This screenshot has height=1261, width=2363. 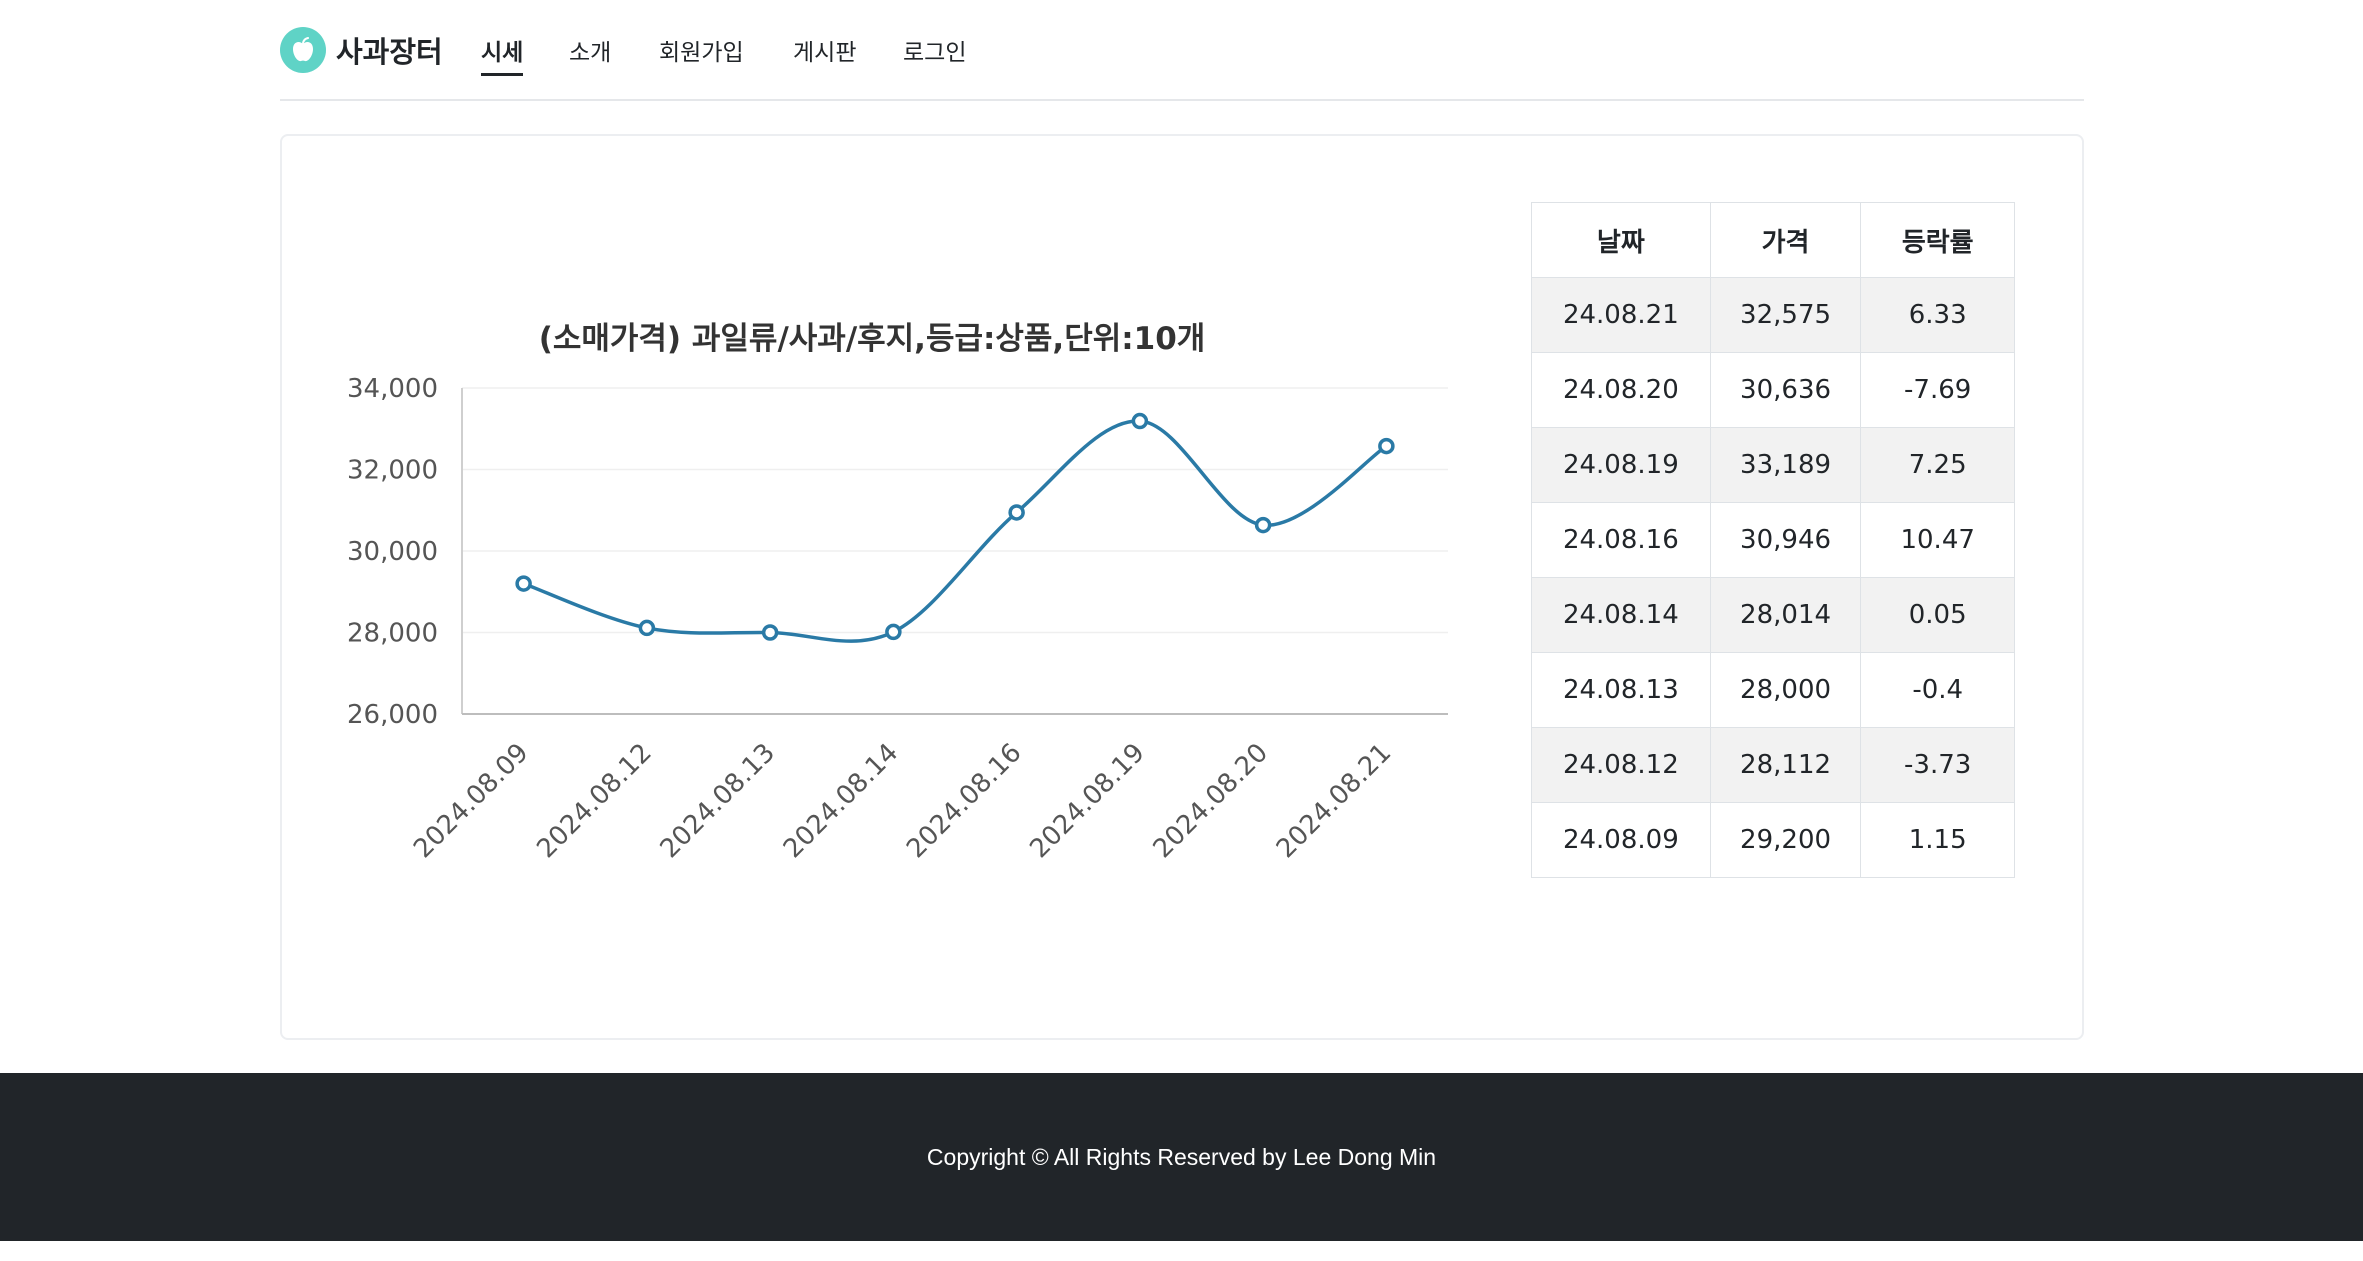 I want to click on cell-change-rate: -7.69, so click(x=1937, y=390).